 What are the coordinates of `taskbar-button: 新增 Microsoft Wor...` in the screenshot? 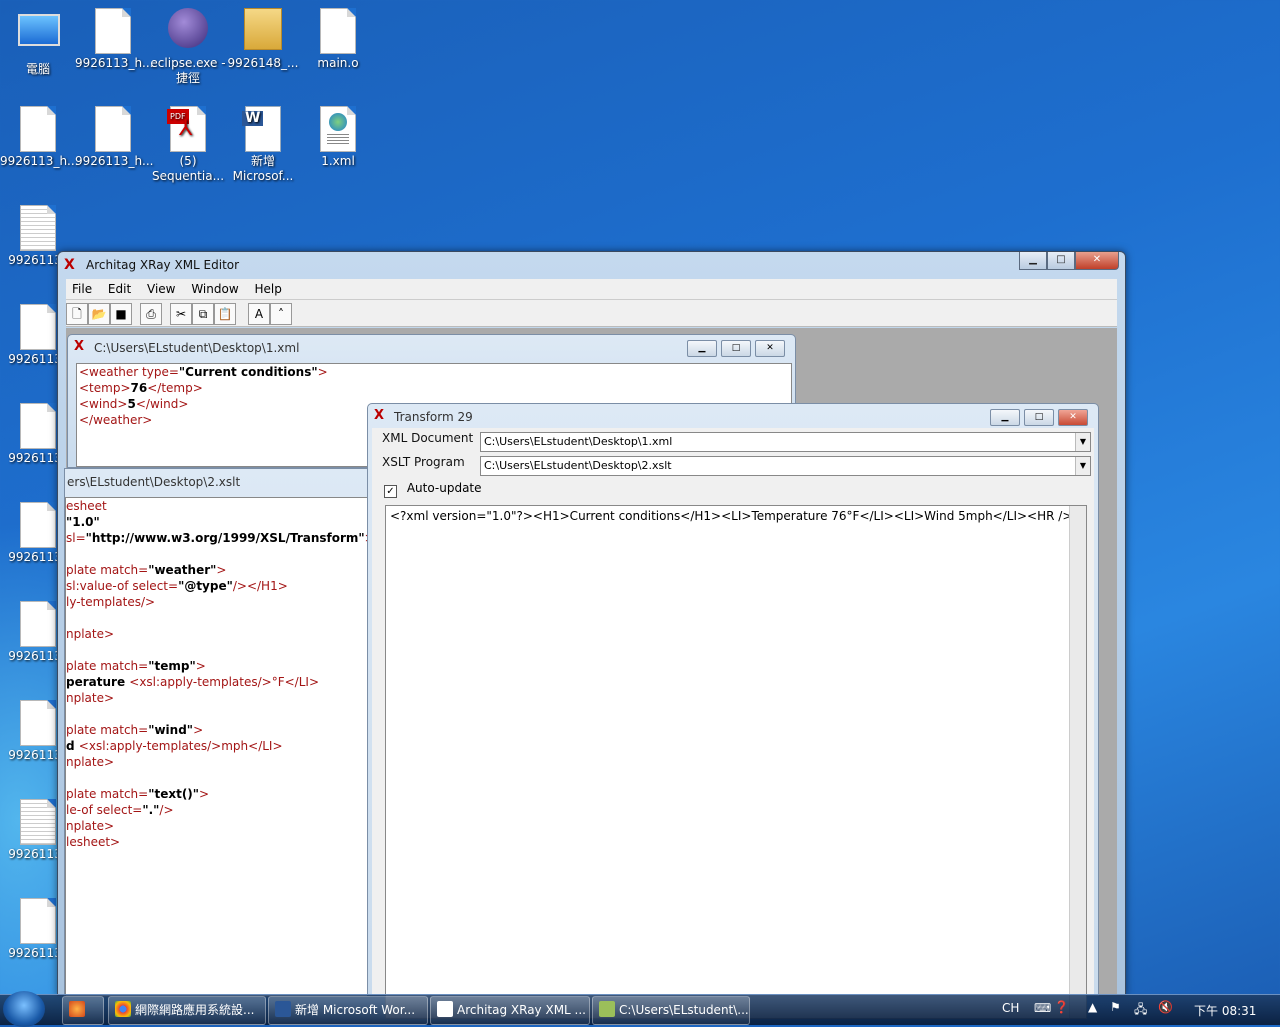 It's located at (348, 1010).